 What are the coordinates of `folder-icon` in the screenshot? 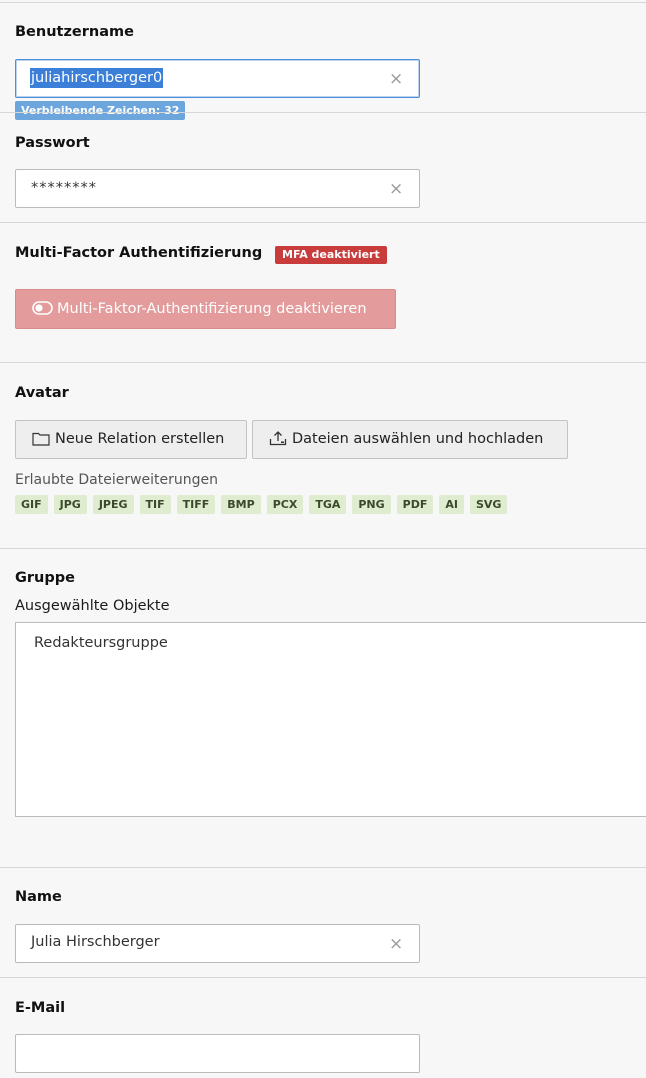 It's located at (41, 439).